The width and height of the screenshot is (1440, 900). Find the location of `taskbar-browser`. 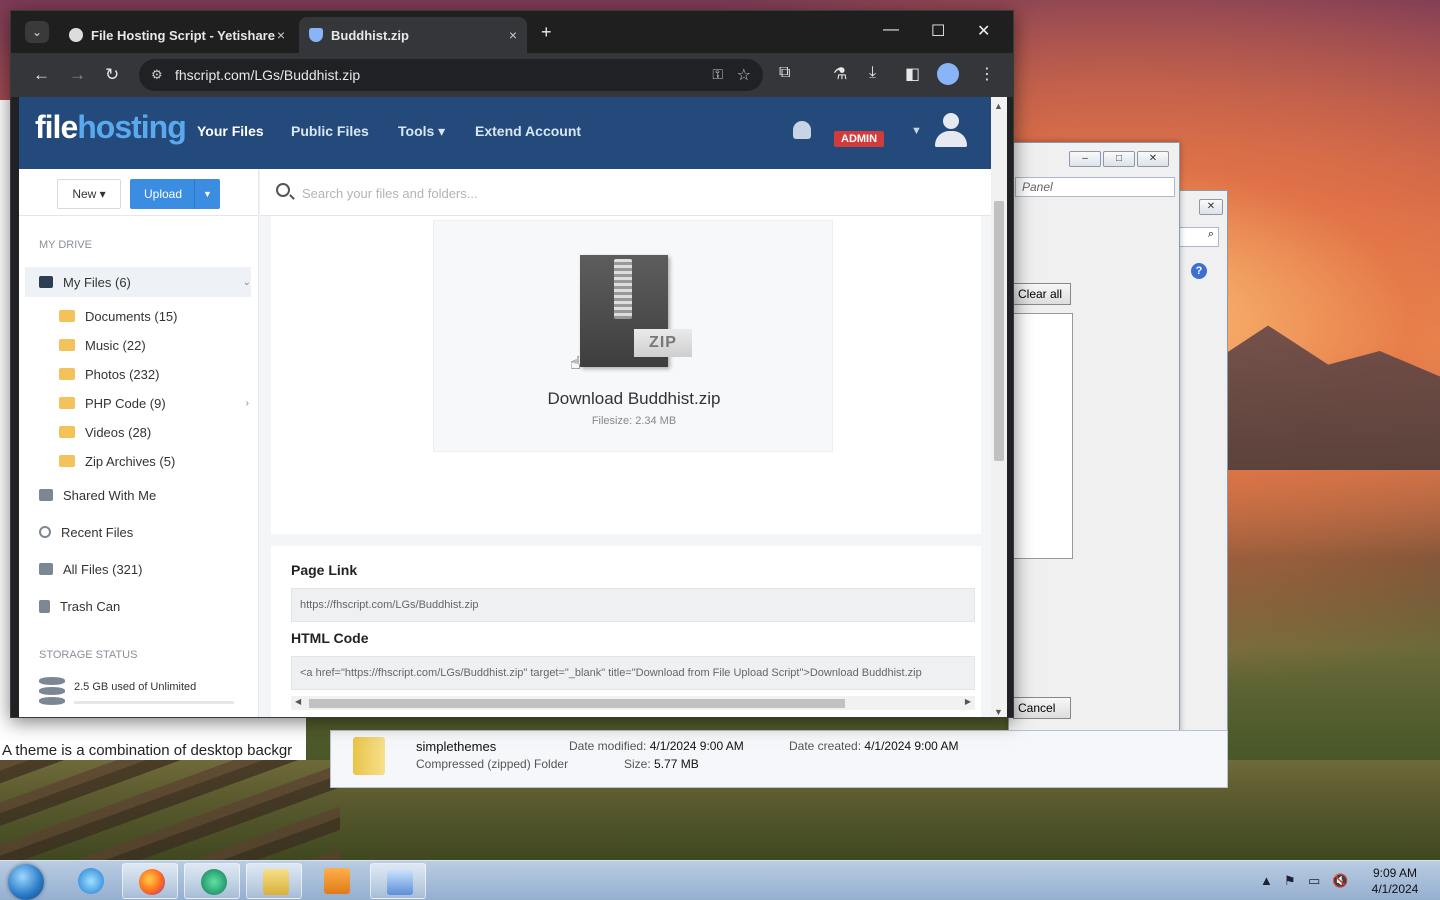

taskbar-browser is located at coordinates (212, 881).